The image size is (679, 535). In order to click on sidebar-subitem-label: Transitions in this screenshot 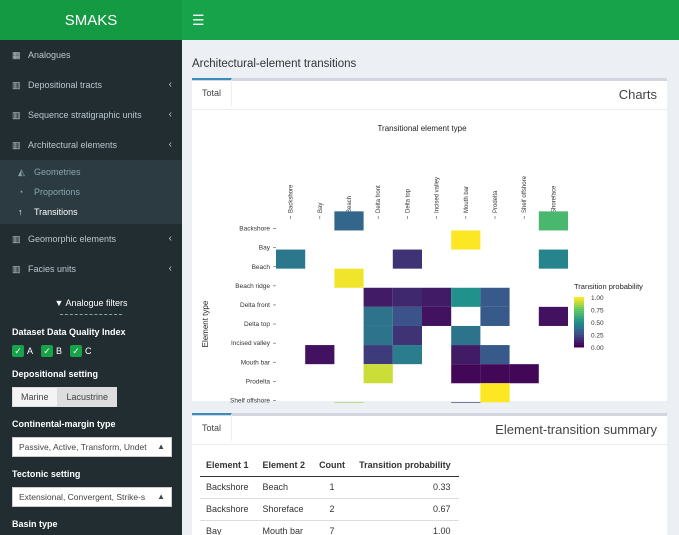, I will do `click(56, 212)`.